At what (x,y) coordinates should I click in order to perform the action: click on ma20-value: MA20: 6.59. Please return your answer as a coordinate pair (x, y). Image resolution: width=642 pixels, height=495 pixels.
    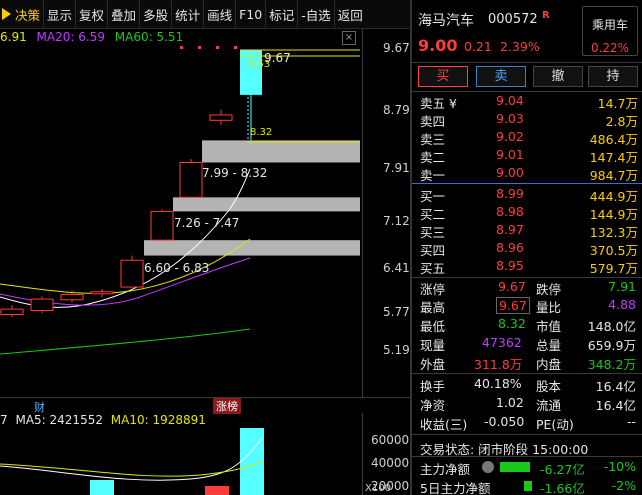
    Looking at the image, I should click on (70, 37).